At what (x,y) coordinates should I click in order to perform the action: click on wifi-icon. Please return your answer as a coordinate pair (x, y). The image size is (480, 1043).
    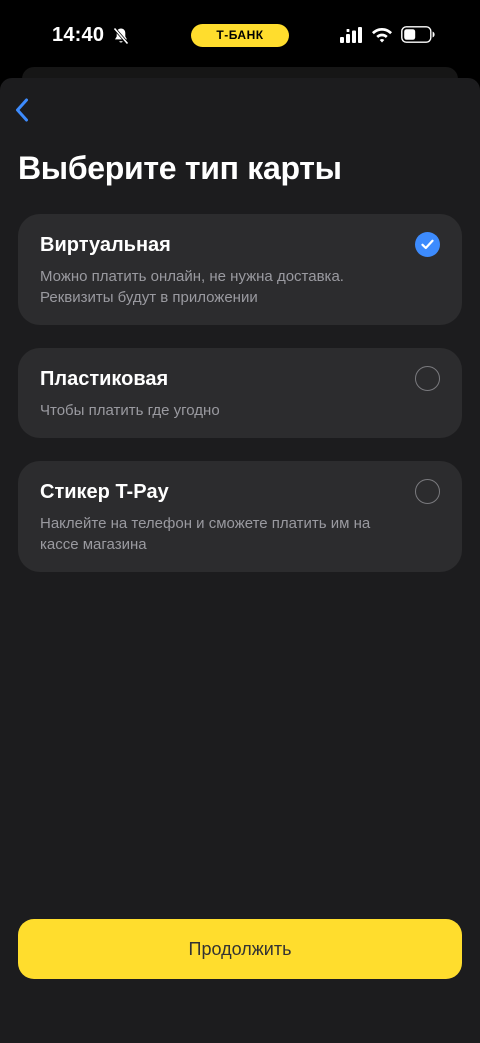
    Looking at the image, I should click on (382, 35).